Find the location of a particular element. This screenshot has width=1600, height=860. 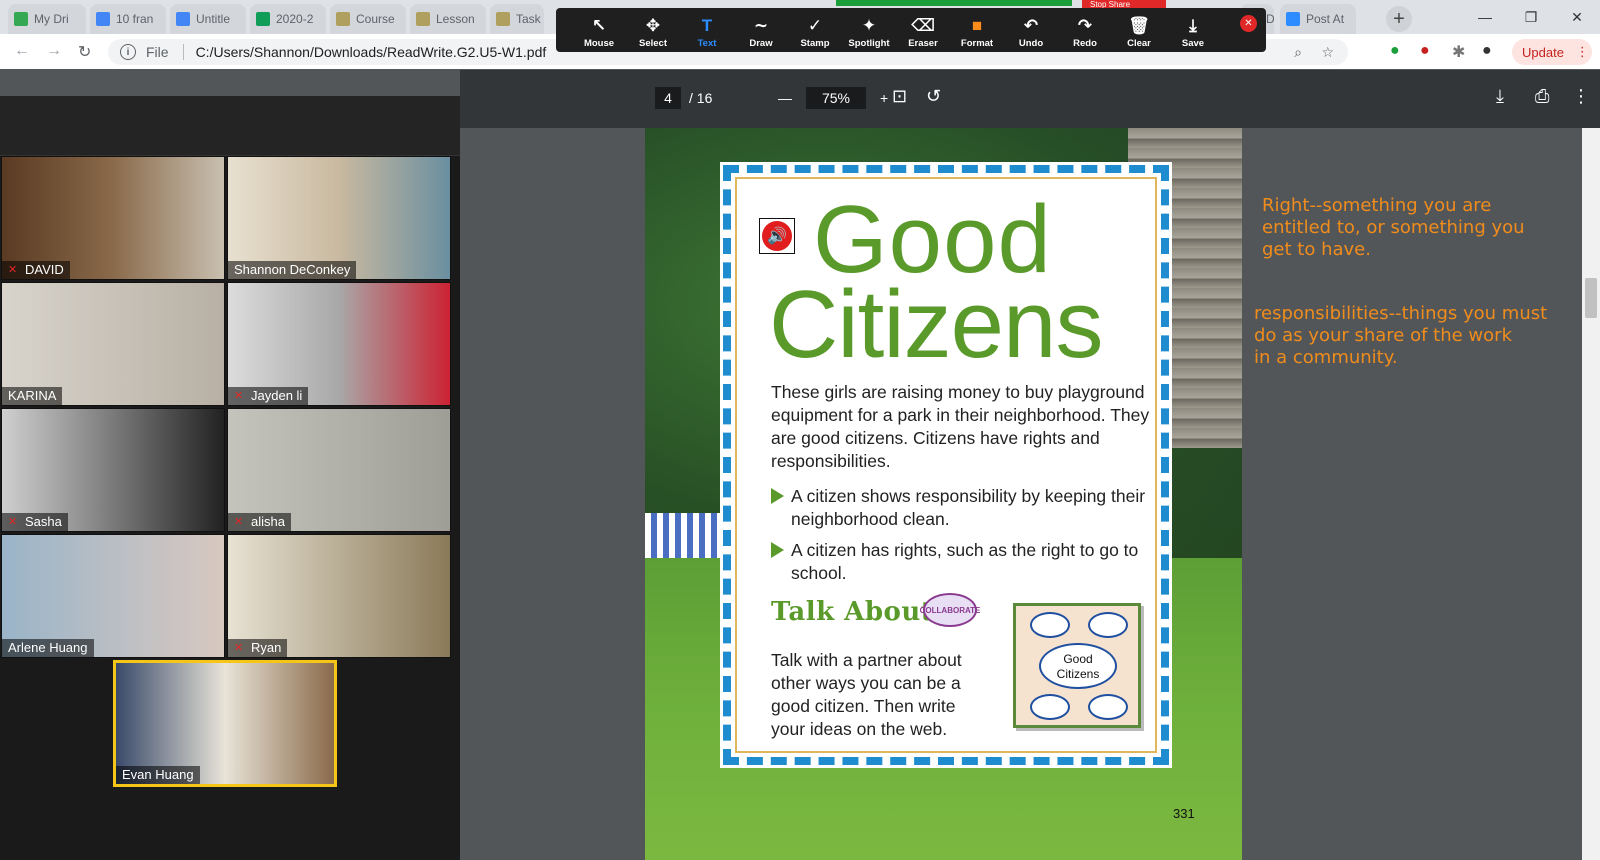

tool-label: Stamp is located at coordinates (815, 43).